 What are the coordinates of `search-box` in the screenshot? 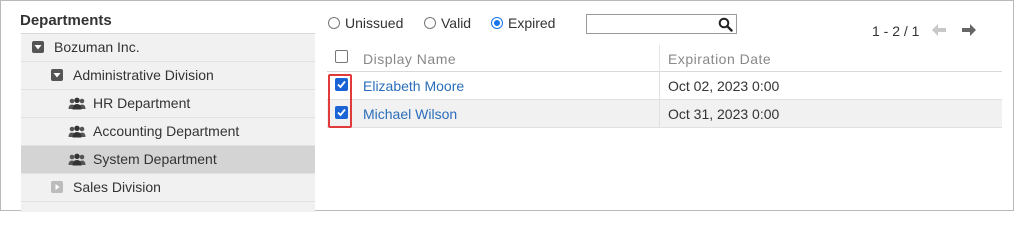 It's located at (661, 24).